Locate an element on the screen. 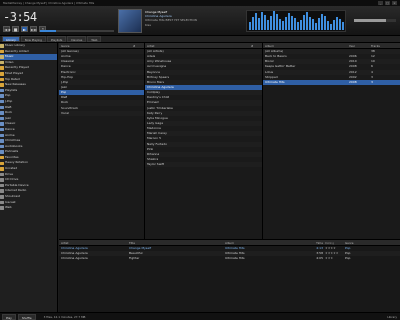  artist-name: Taylor Swift is located at coordinates (156, 164).